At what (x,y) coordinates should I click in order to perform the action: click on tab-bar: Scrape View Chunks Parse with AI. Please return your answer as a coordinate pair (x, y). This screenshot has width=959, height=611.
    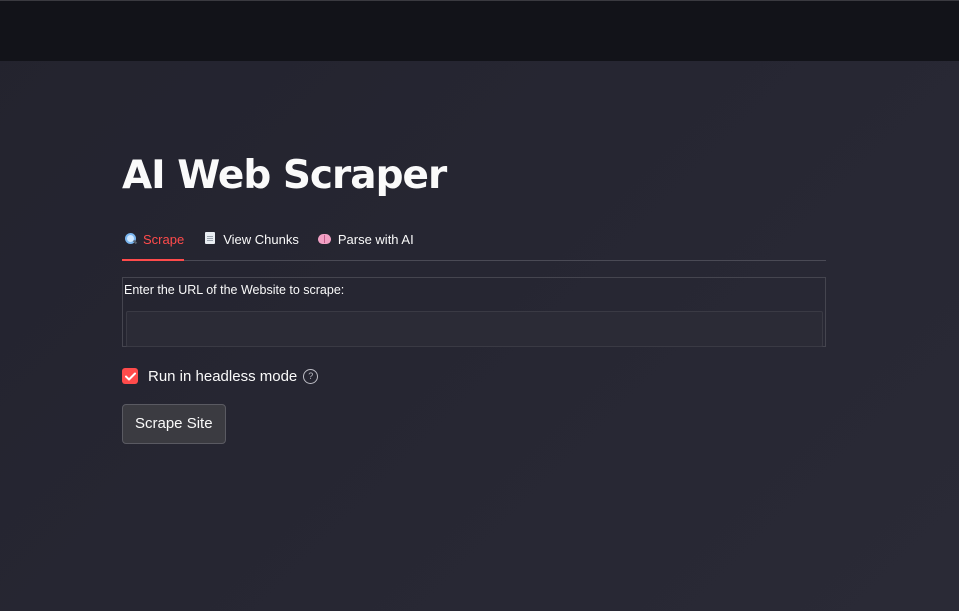
    Looking at the image, I should click on (474, 239).